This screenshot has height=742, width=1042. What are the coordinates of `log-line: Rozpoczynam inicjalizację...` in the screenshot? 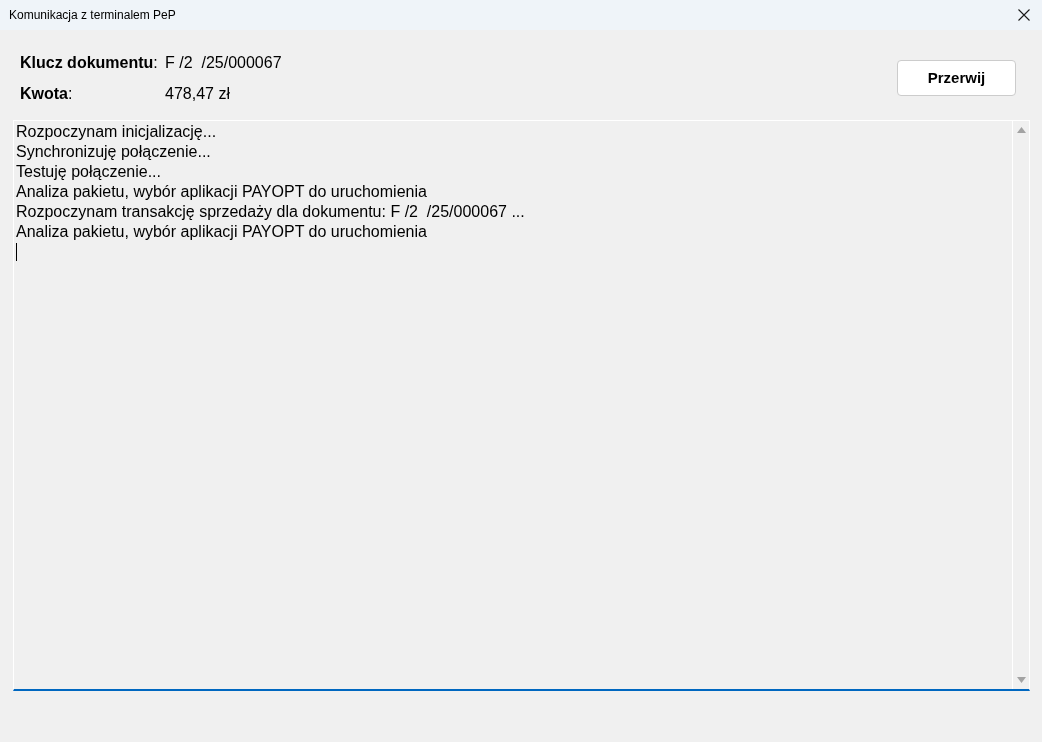 It's located at (116, 132).